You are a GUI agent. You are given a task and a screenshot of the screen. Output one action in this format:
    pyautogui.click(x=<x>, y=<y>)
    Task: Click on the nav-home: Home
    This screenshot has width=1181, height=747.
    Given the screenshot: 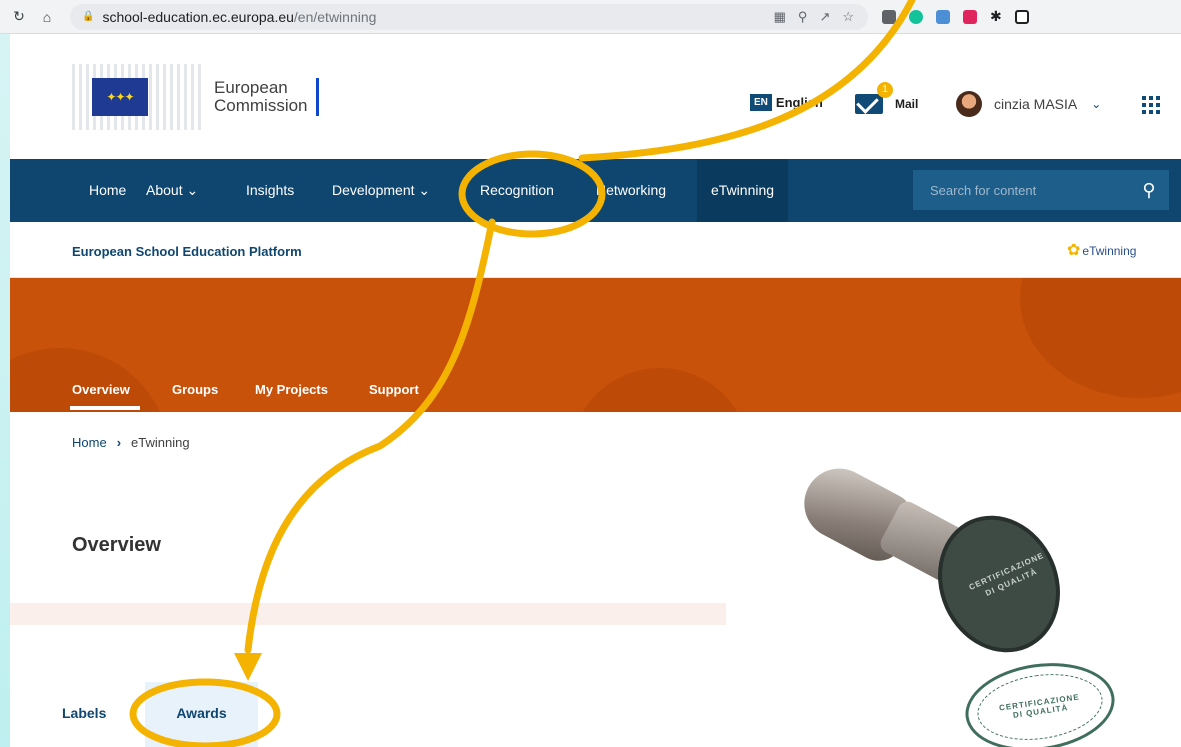 What is the action you would take?
    pyautogui.click(x=107, y=190)
    